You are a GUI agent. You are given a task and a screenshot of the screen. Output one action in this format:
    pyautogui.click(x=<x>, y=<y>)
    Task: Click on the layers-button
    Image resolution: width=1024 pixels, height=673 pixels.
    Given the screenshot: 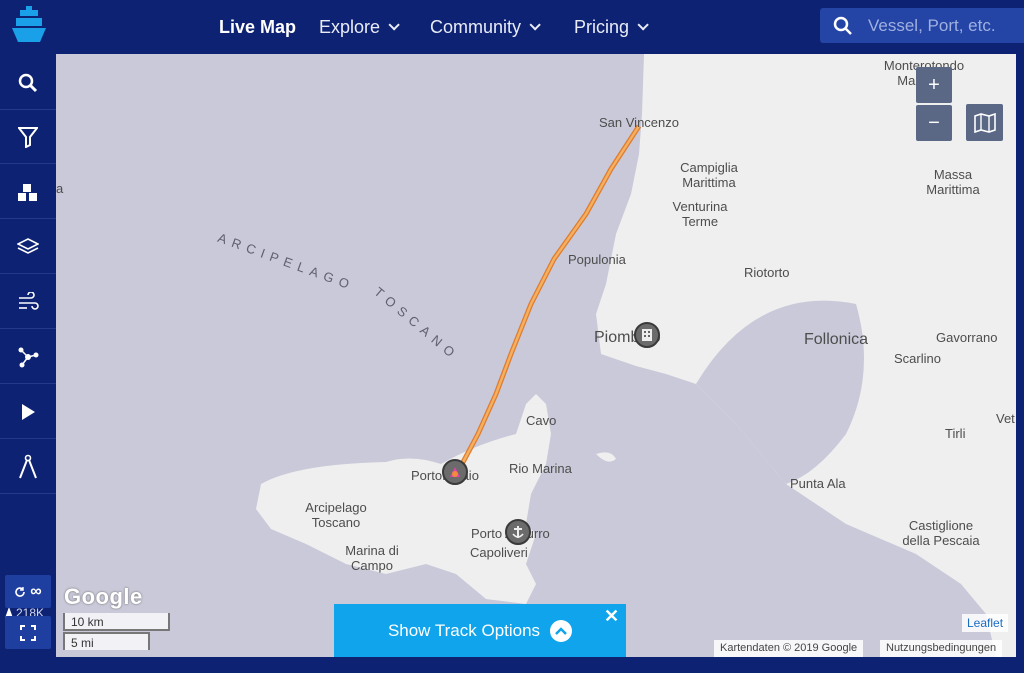 What is the action you would take?
    pyautogui.click(x=28, y=247)
    